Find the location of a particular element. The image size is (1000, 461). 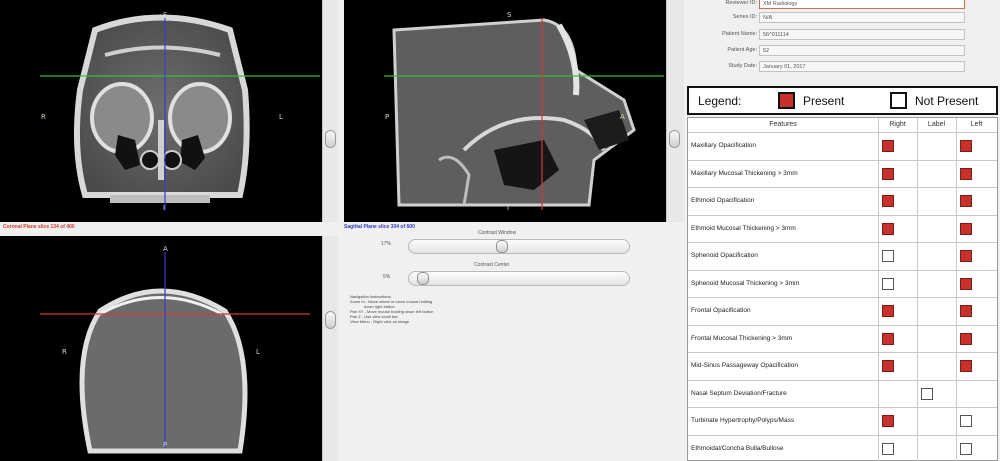

series-id-field: N/A is located at coordinates (862, 17).